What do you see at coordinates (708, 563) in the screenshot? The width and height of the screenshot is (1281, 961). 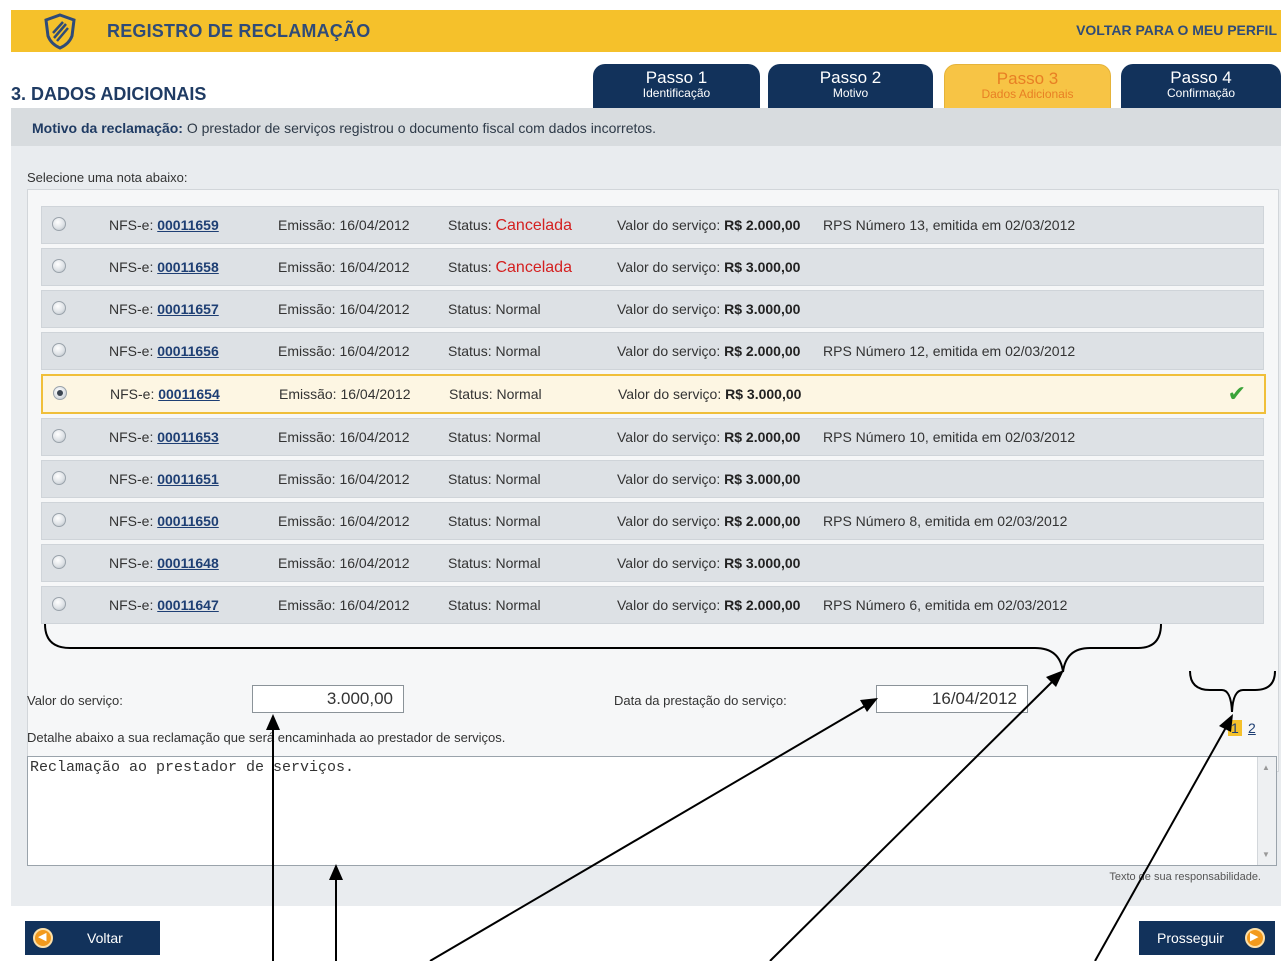 I see `note-value-cell: Valor do serviço: R$ 3.000,00` at bounding box center [708, 563].